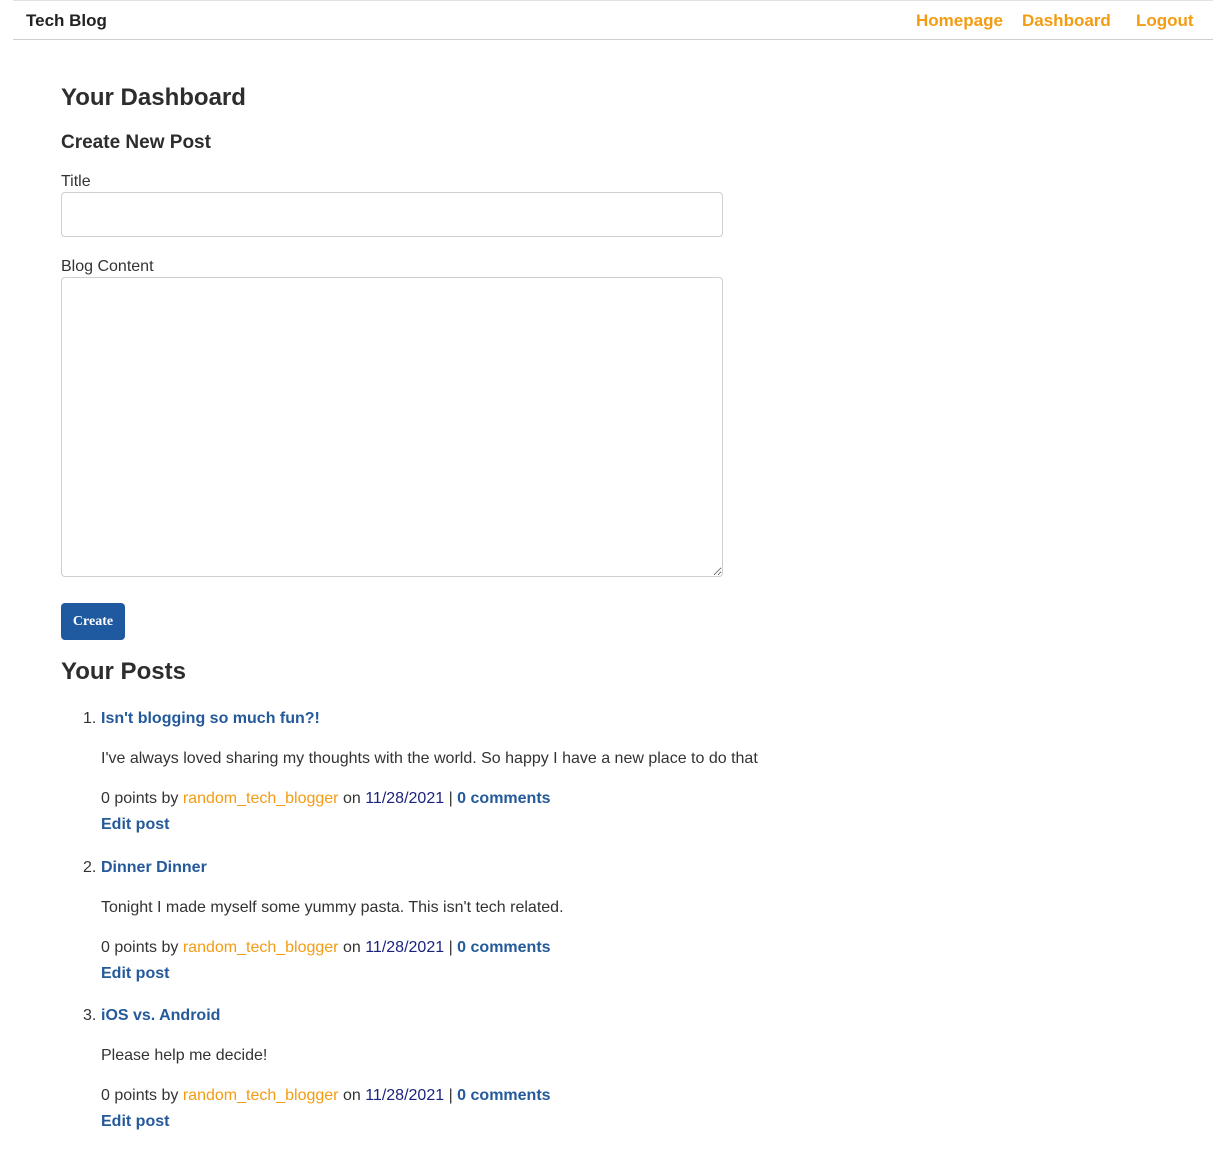 The image size is (1227, 1162). What do you see at coordinates (1066, 21) in the screenshot?
I see `nav-dashboard-link: Dashboard` at bounding box center [1066, 21].